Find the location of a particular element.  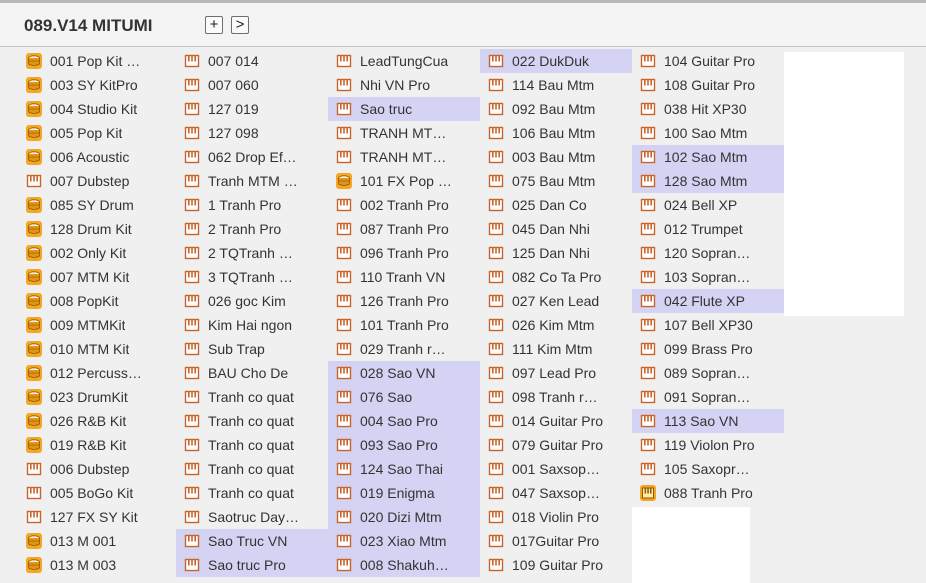

patch-item: 019 Enigma is located at coordinates (404, 493).